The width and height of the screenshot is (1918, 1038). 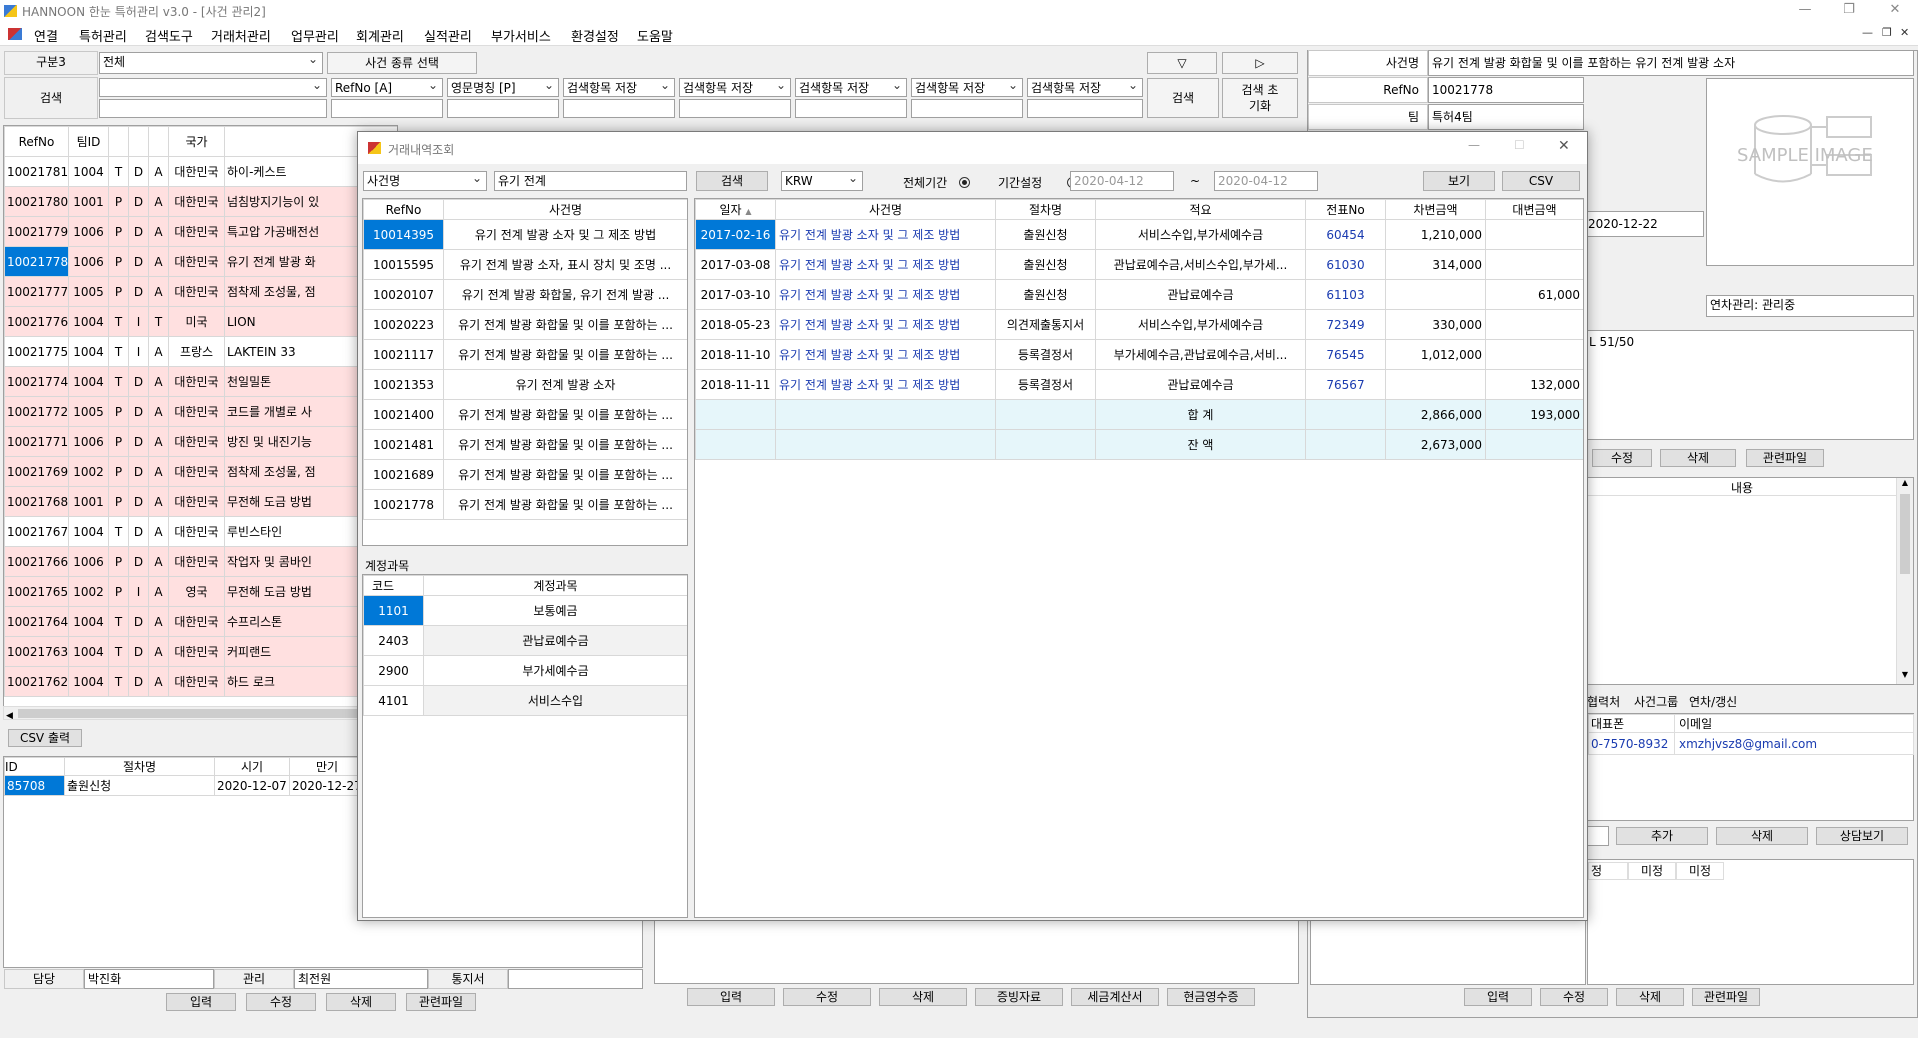 I want to click on team-id-cell: 1002, so click(x=88, y=471).